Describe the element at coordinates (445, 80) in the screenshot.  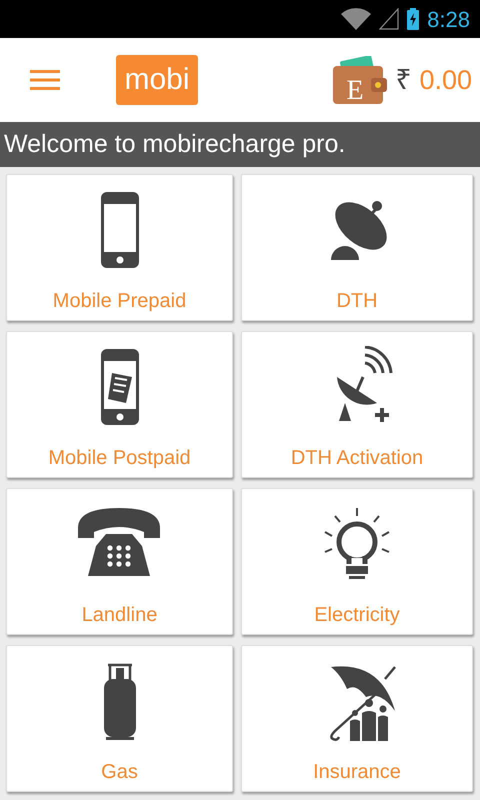
I see `wallet-balance: 0.00` at that location.